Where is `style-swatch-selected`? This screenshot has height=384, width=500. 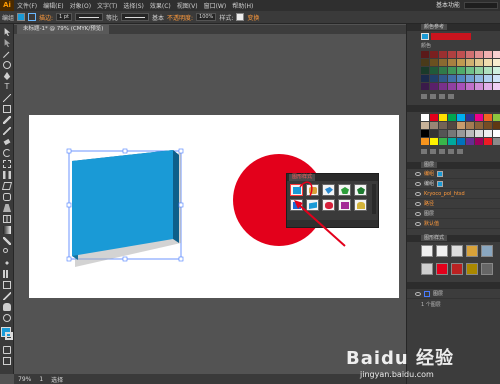 style-swatch-selected is located at coordinates (296, 190).